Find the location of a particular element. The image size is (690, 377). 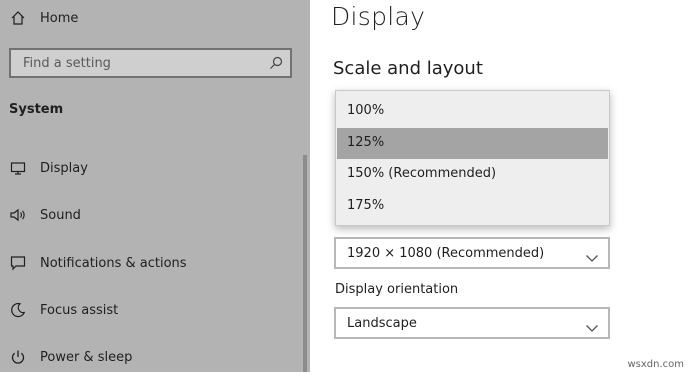

section-title: System is located at coordinates (36, 109).